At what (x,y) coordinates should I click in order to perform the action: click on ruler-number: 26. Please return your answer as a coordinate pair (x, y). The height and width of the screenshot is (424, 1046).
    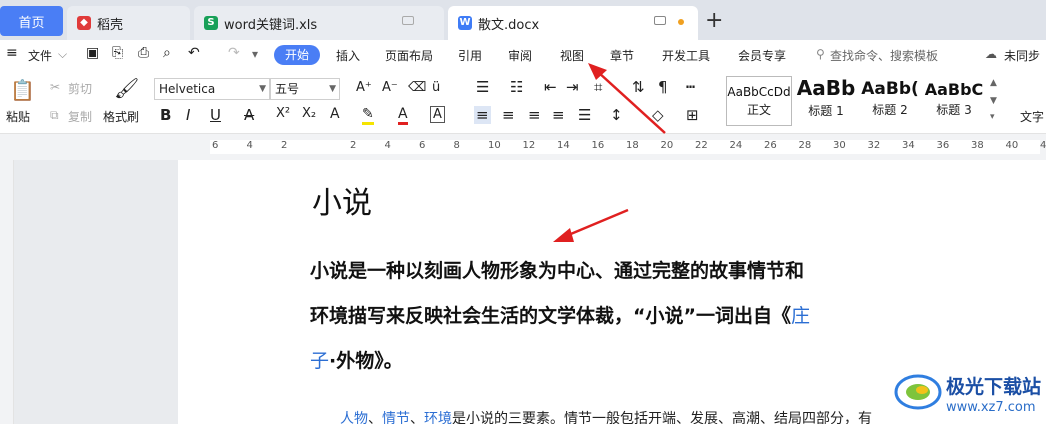
    Looking at the image, I should click on (770, 145).